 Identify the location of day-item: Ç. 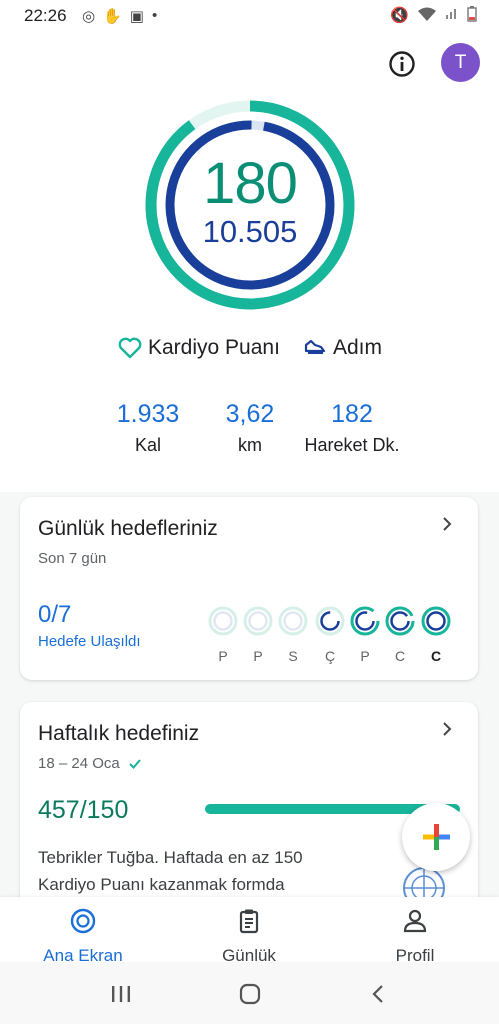
(330, 634).